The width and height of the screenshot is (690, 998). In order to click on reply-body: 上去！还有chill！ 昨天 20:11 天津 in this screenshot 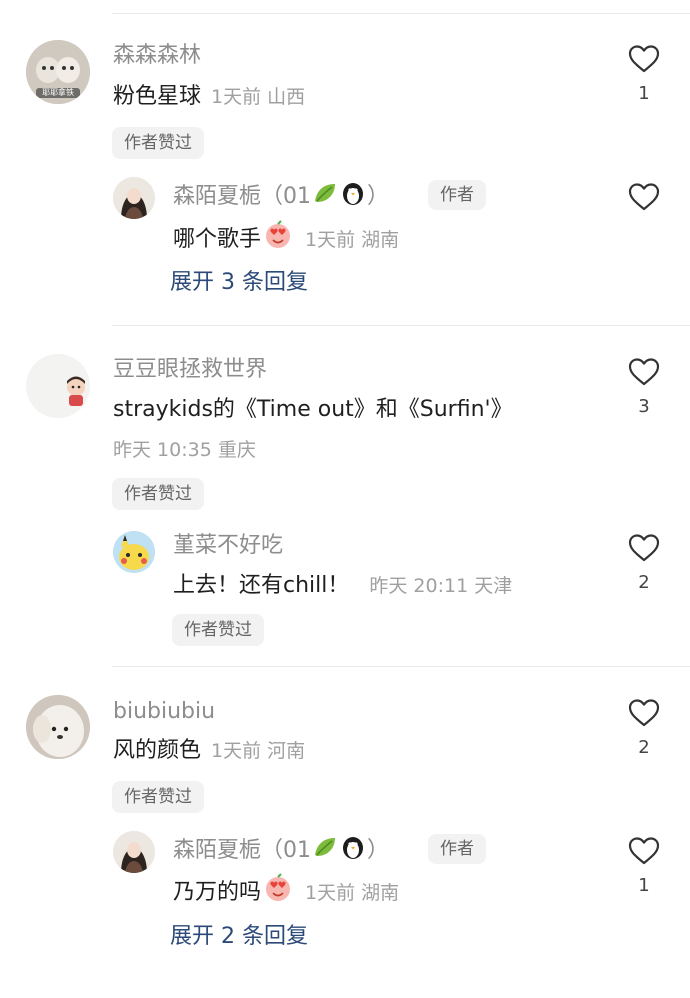, I will do `click(342, 586)`.